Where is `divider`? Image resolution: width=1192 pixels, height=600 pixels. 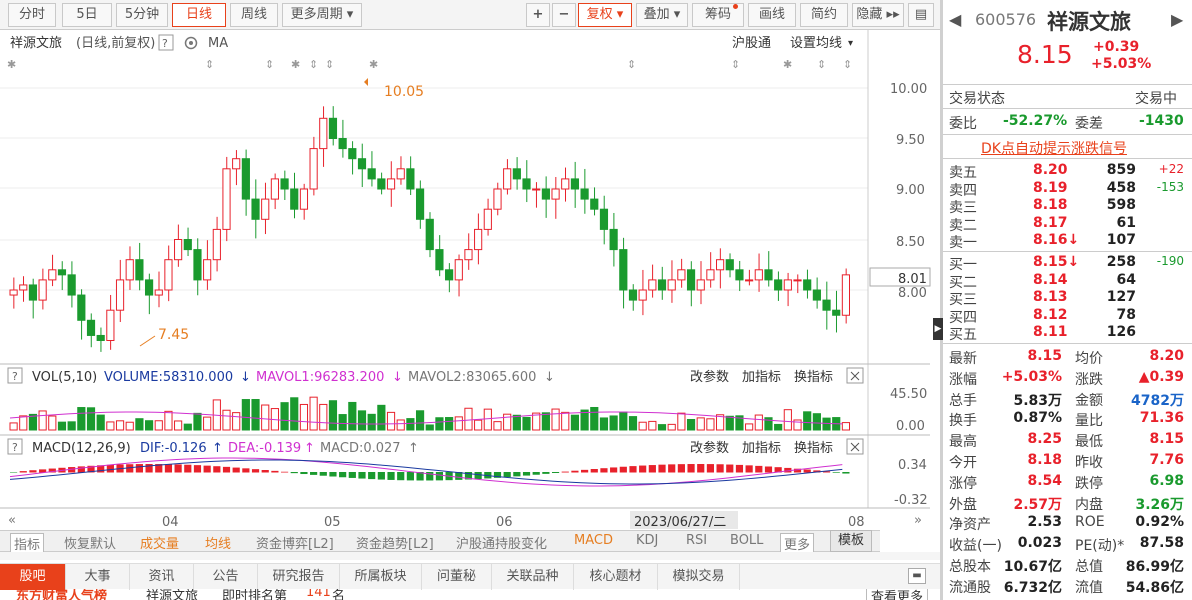 divider is located at coordinates (1067, 158).